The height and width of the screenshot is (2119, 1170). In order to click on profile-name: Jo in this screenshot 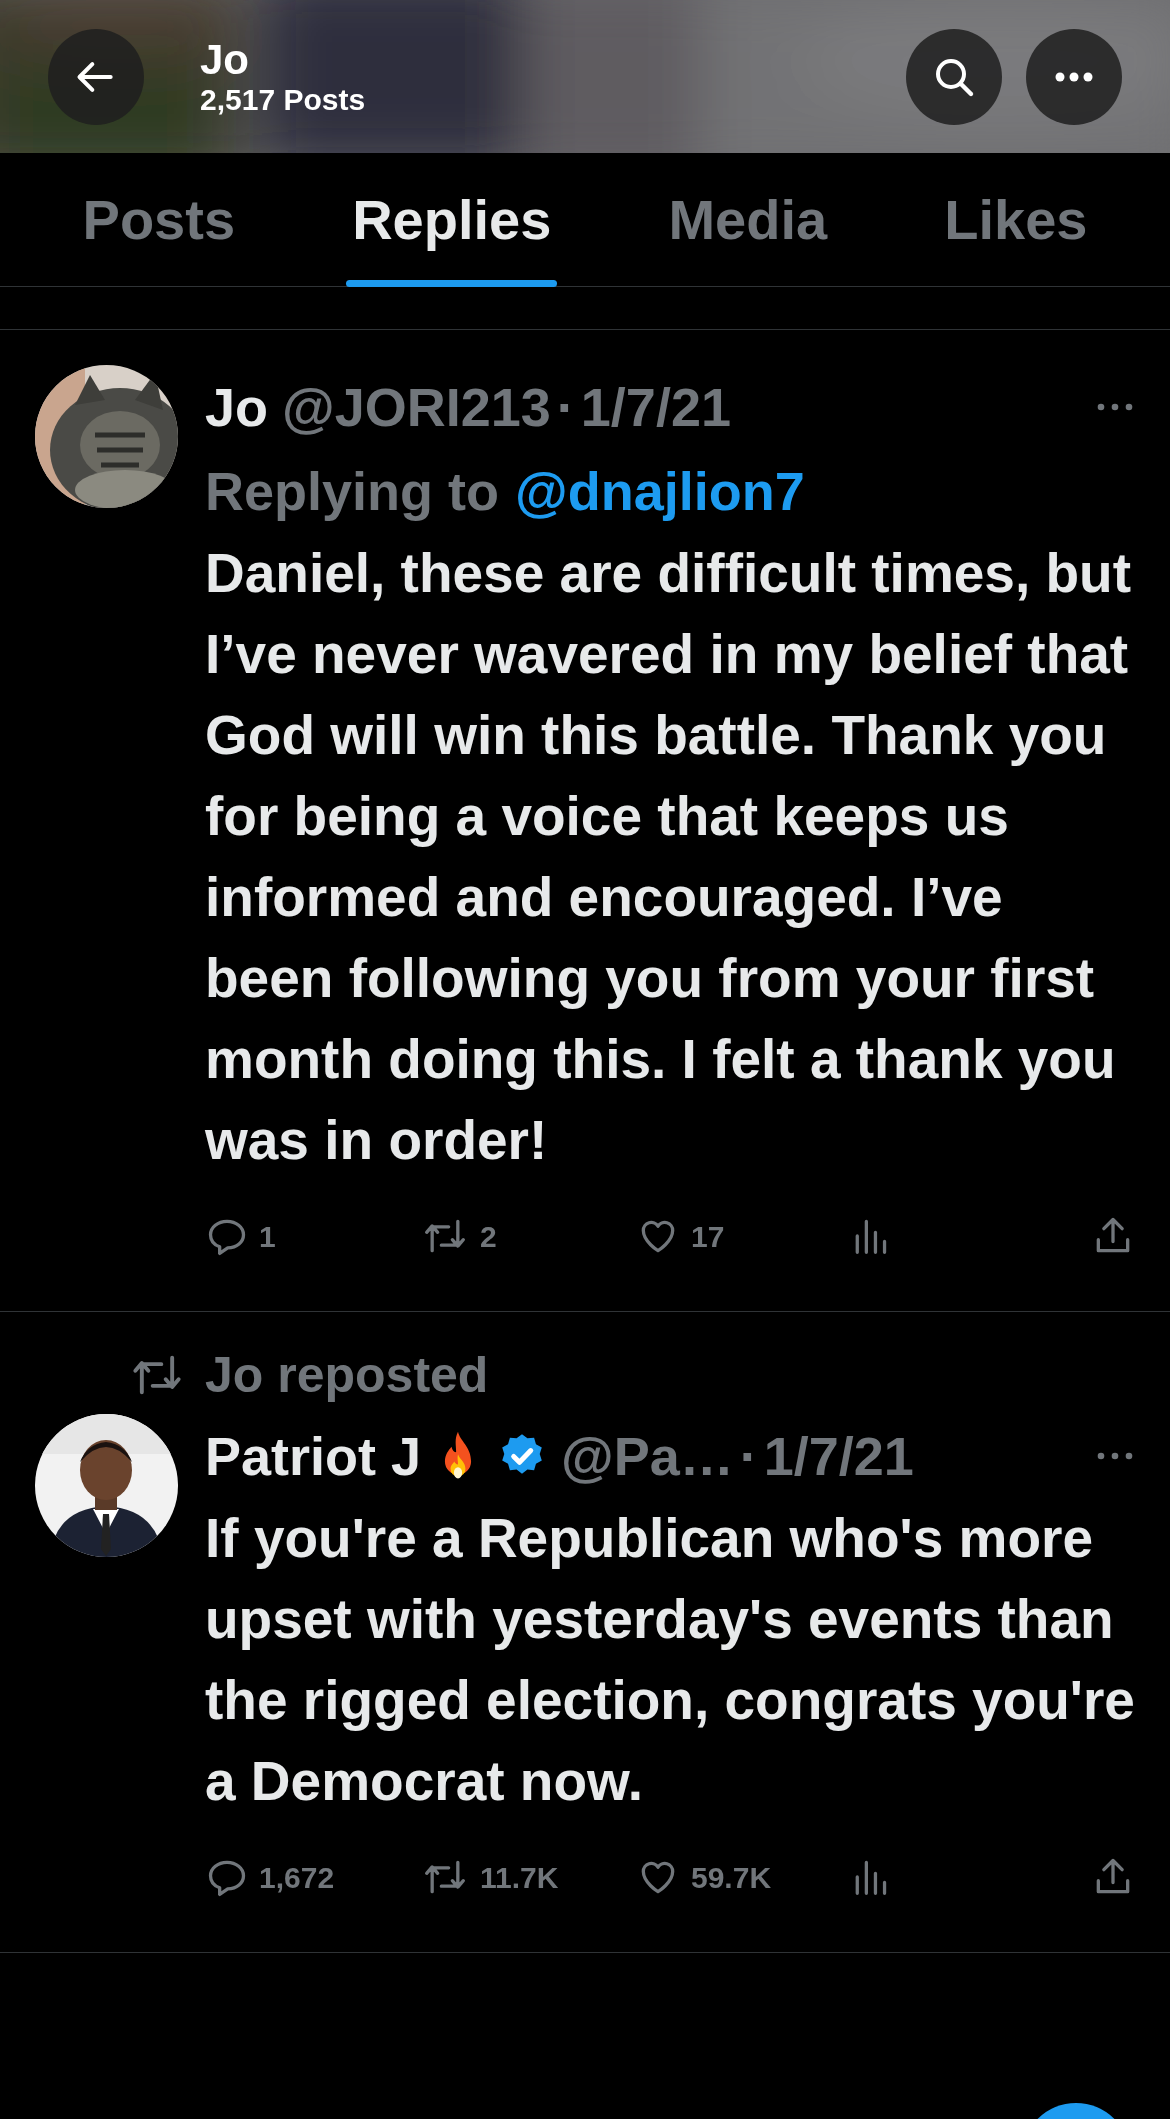, I will do `click(225, 59)`.